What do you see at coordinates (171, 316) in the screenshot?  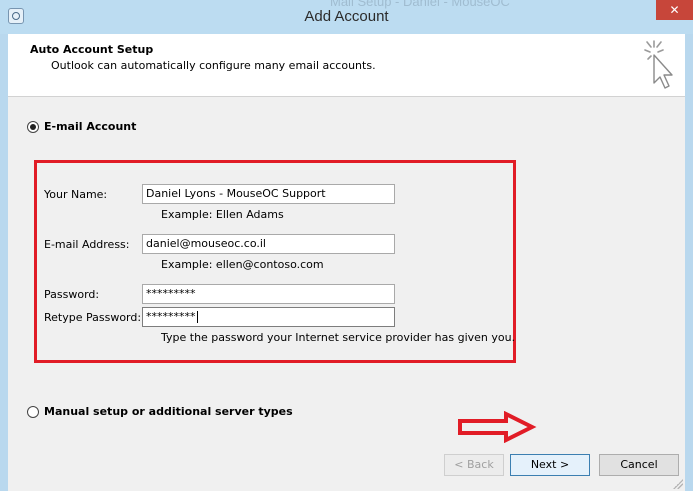 I see `retype-password-value: *********` at bounding box center [171, 316].